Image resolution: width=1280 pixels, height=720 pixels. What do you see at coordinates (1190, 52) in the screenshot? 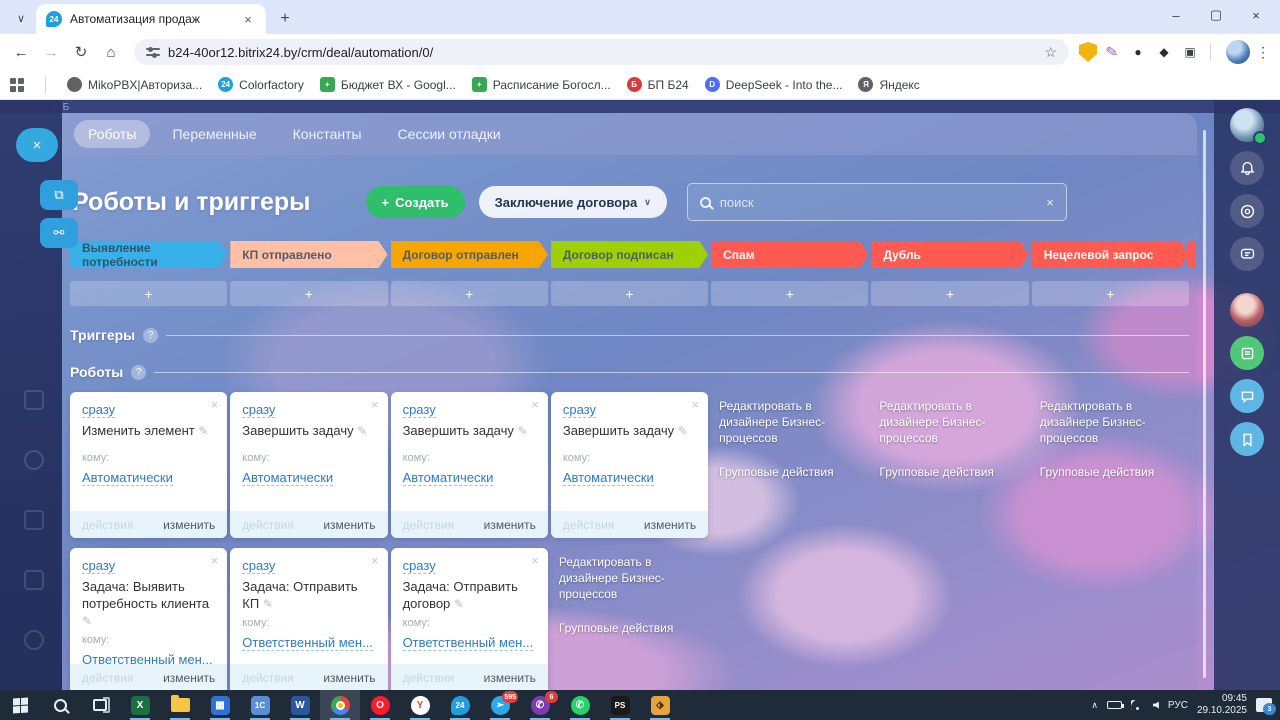
I see `extensions-icon: ▣` at bounding box center [1190, 52].